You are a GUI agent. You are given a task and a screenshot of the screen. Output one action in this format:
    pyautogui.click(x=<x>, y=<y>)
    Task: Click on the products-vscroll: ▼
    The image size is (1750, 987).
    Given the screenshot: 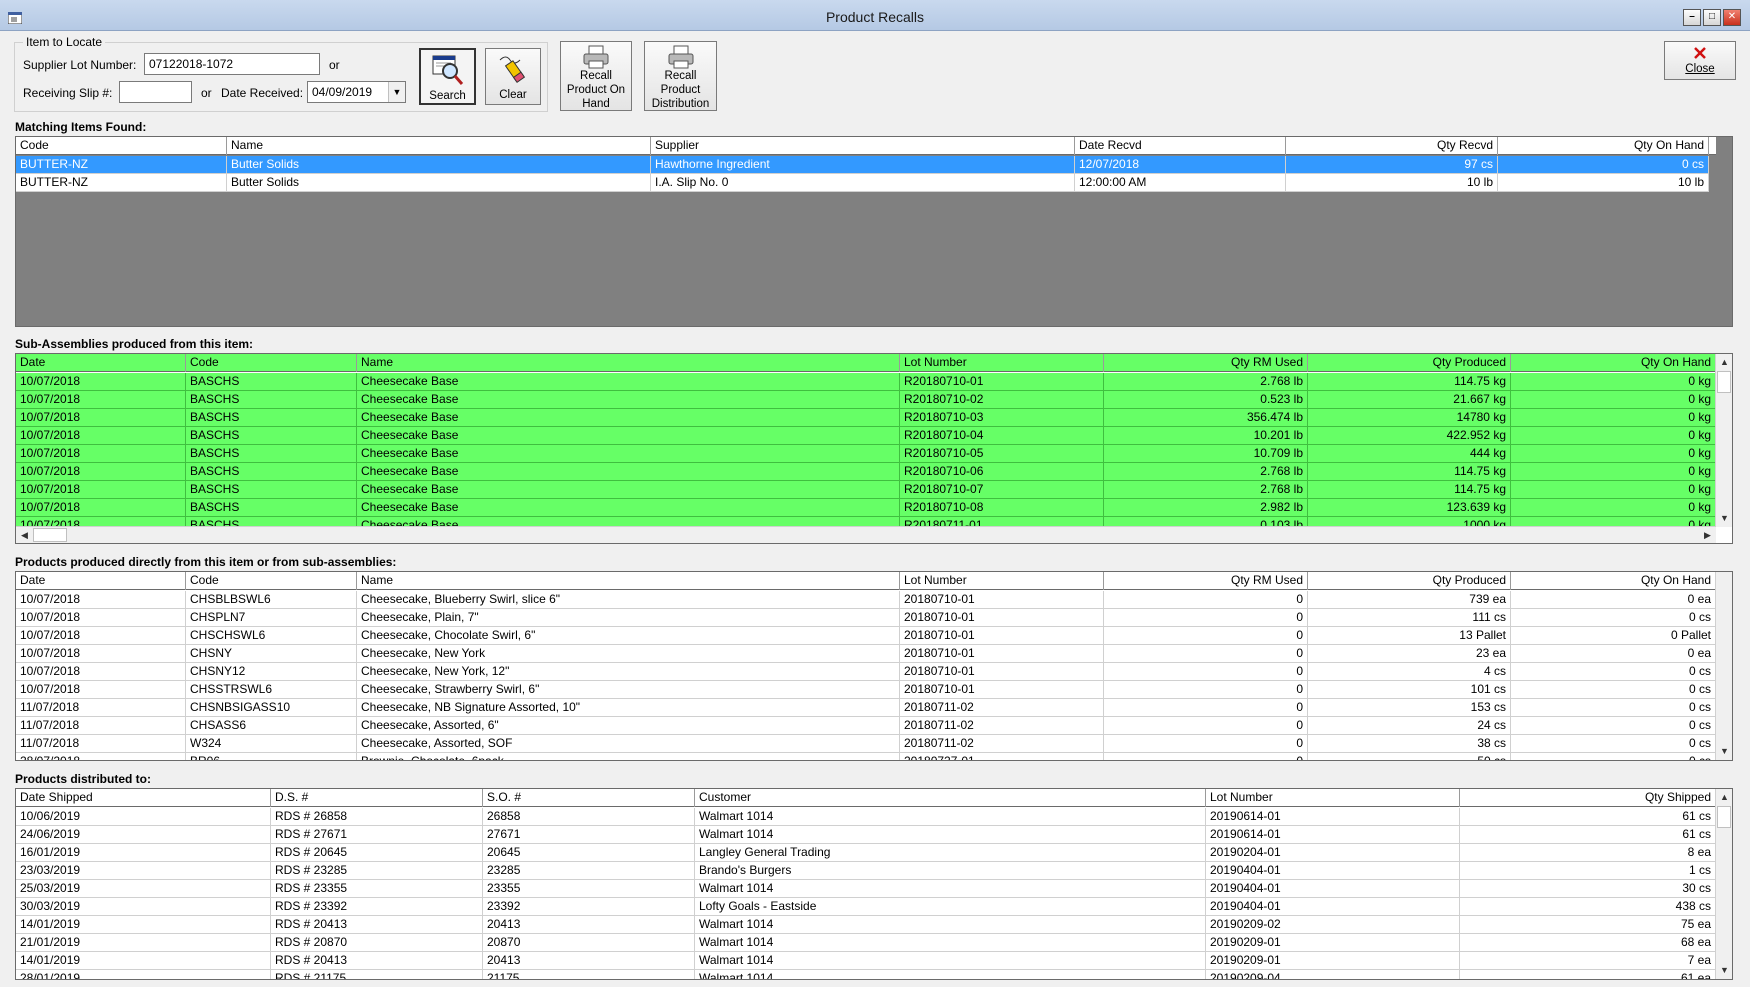 What is the action you would take?
    pyautogui.click(x=1723, y=666)
    